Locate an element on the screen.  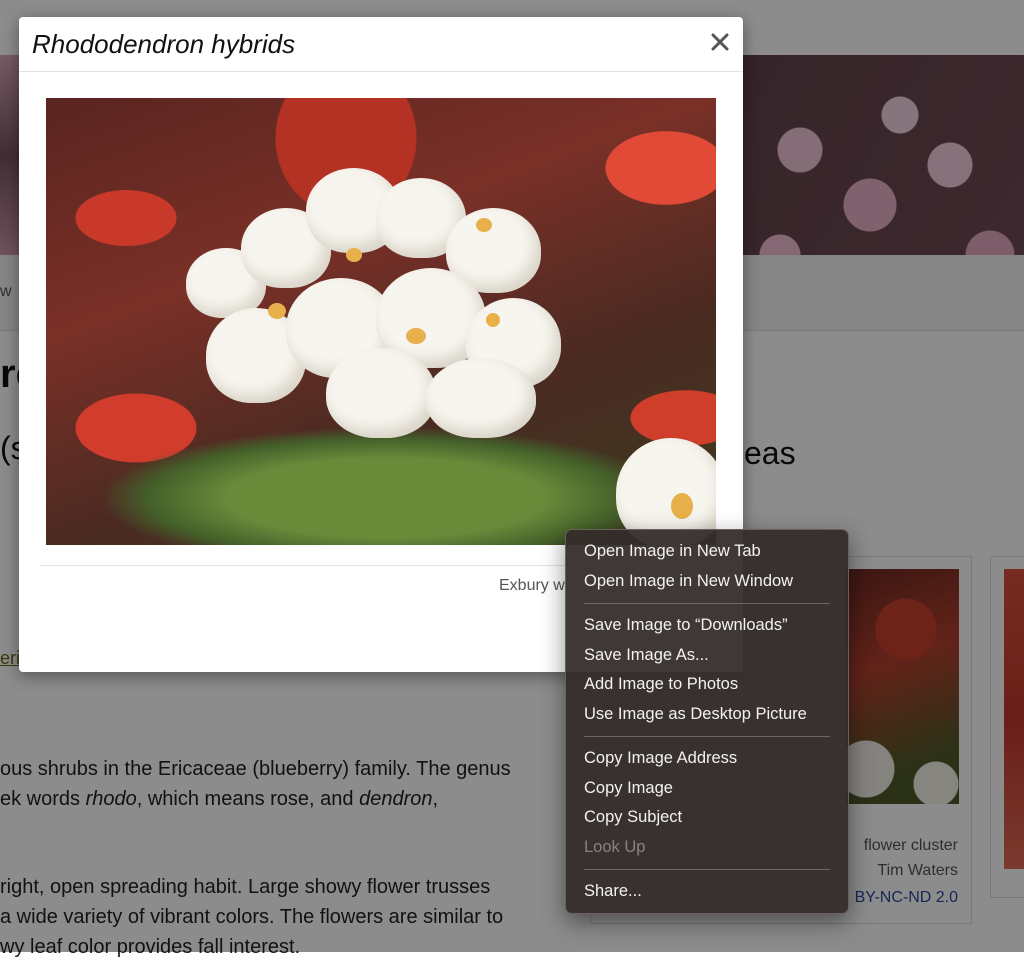
menu-item-copy-image-address: Copy Image Address is located at coordinates (660, 758).